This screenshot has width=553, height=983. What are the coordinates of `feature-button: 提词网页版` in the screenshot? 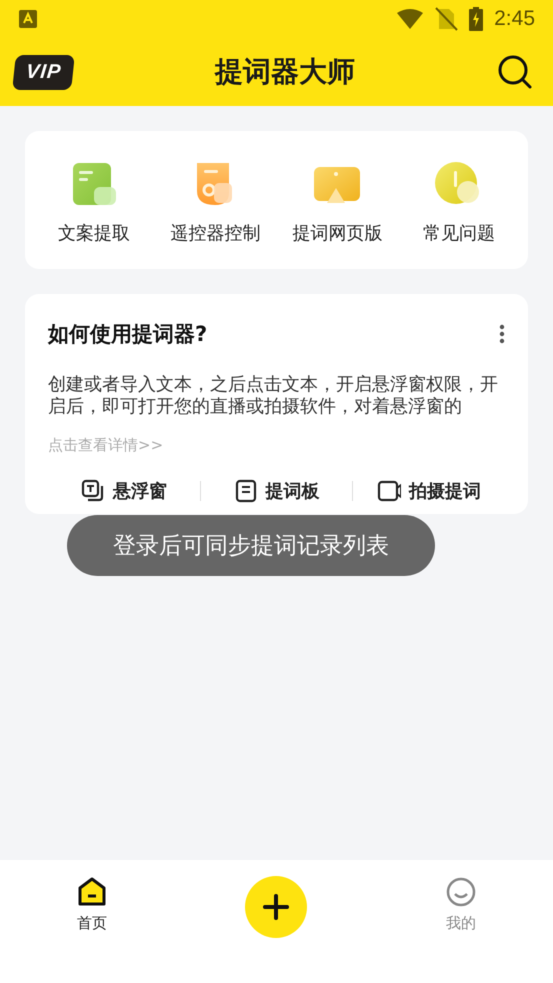 It's located at (337, 203).